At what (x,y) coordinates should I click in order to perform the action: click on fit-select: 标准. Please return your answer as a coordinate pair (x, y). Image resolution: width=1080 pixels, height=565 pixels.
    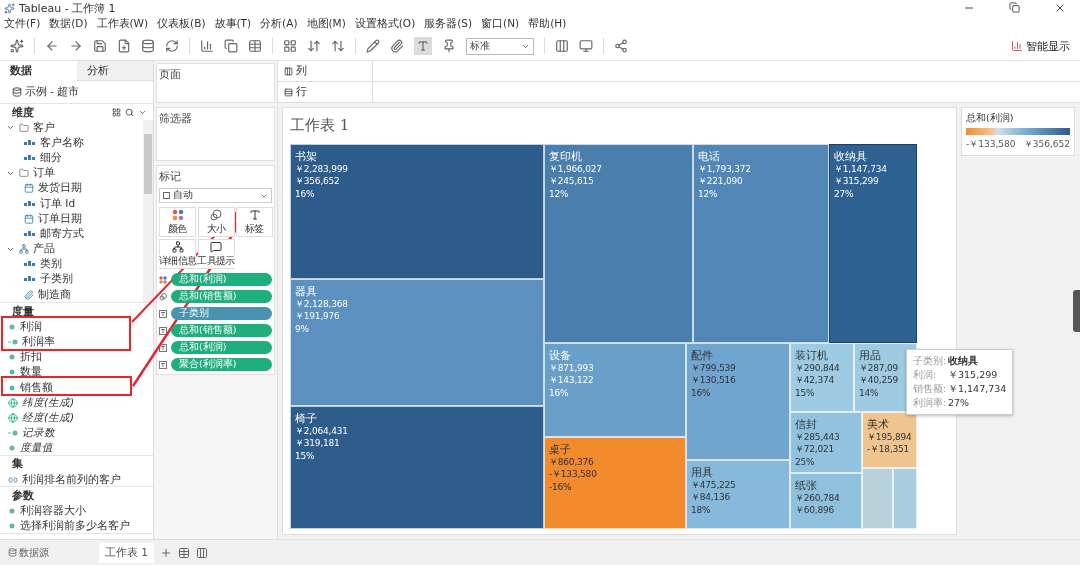
    Looking at the image, I should click on (500, 46).